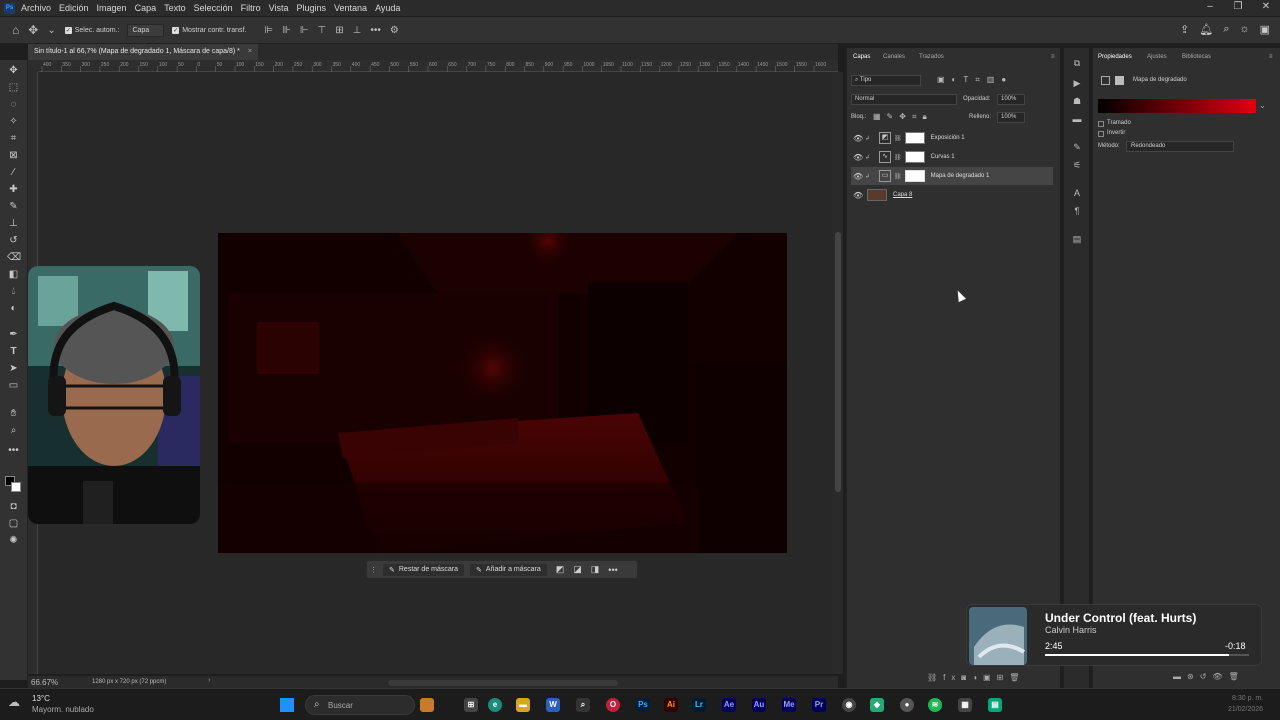  Describe the element at coordinates (1053, 57) in the screenshot. I see `panel-menu-icon: ≡` at that location.